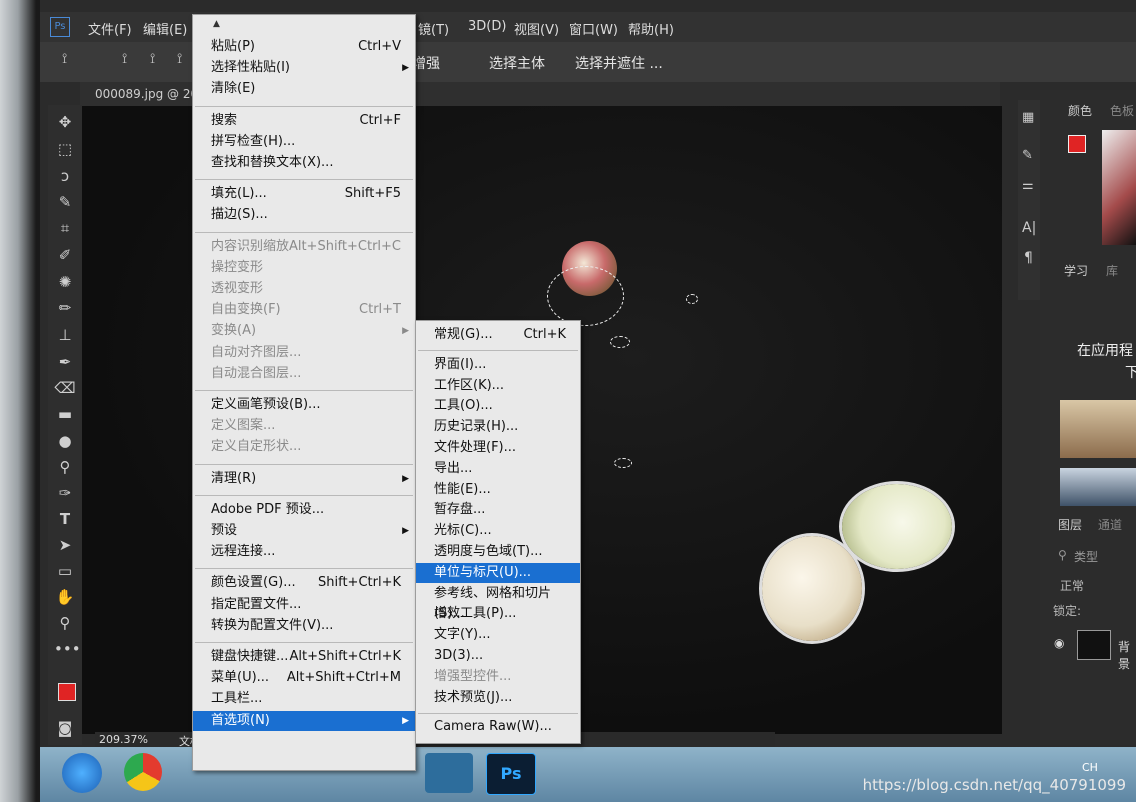 Image resolution: width=1136 pixels, height=802 pixels. What do you see at coordinates (65, 414) in the screenshot?
I see `gradient-tool-icon: ▬` at bounding box center [65, 414].